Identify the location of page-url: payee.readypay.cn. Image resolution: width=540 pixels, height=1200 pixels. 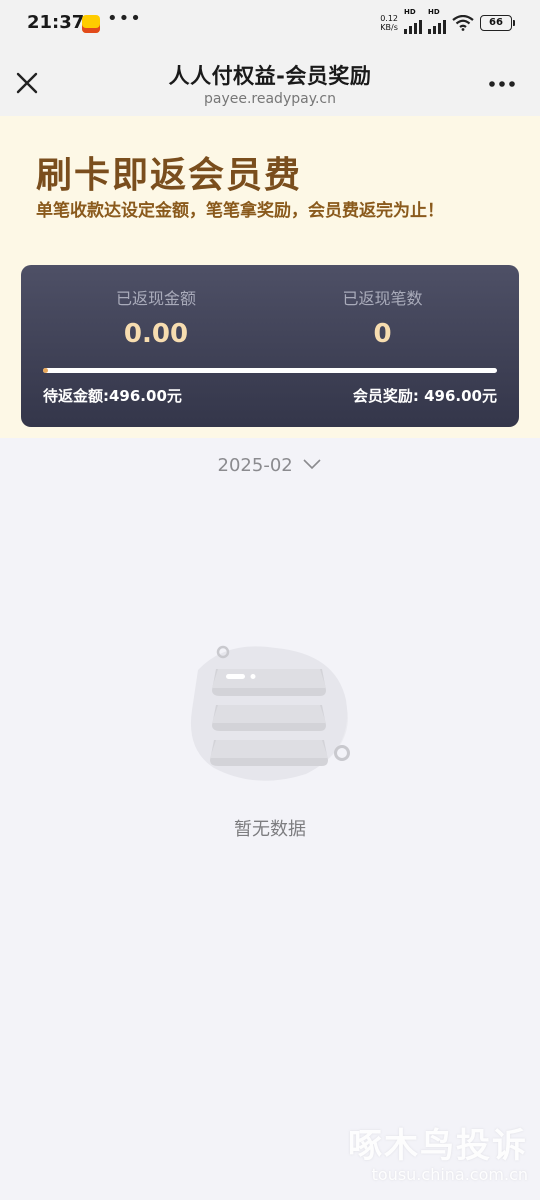
(269, 99).